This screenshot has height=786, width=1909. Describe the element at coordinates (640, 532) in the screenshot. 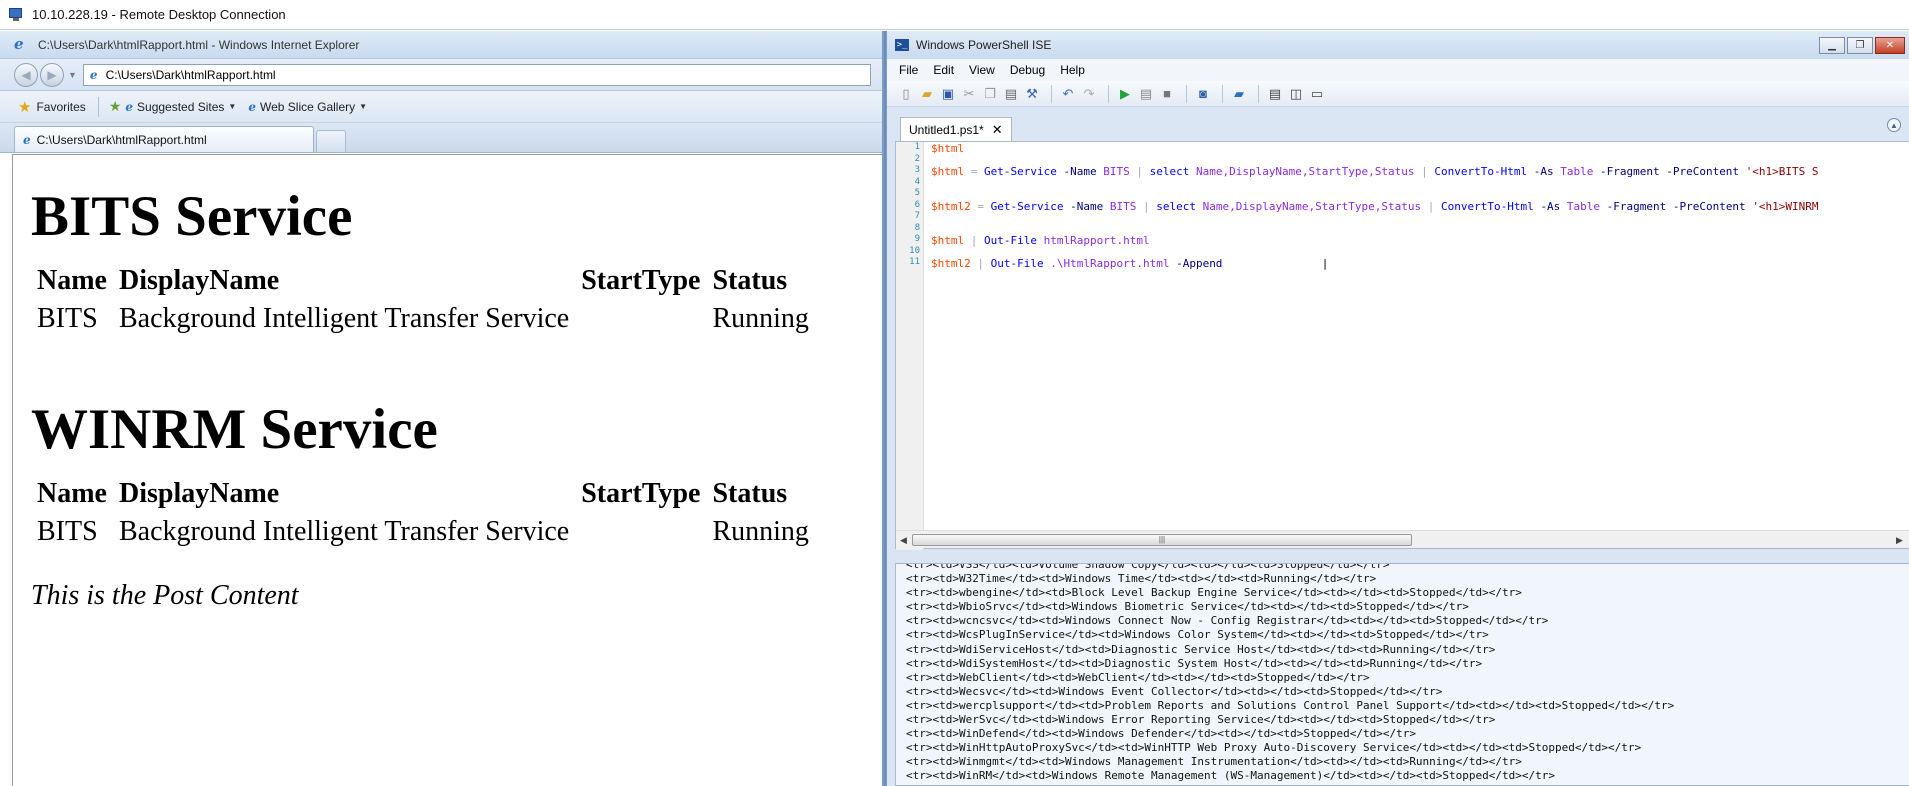

I see `cell-starttype` at that location.